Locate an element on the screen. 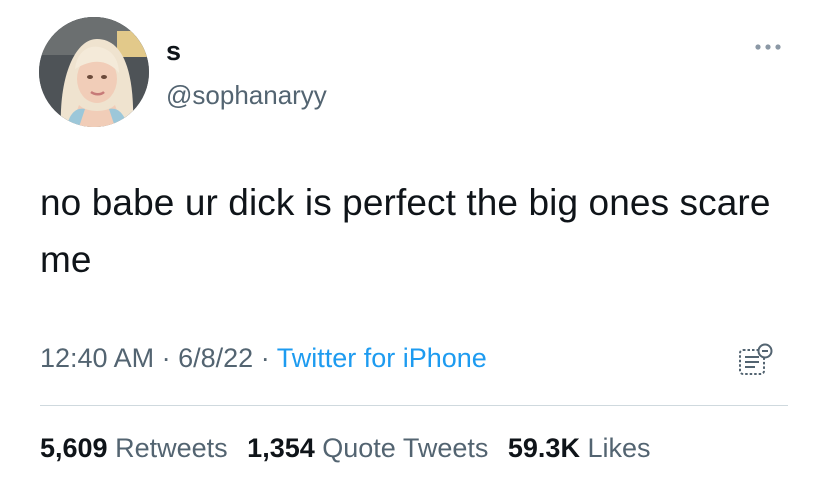 This screenshot has height=492, width=828. retweets-stat: 5,609 Retweets is located at coordinates (134, 448).